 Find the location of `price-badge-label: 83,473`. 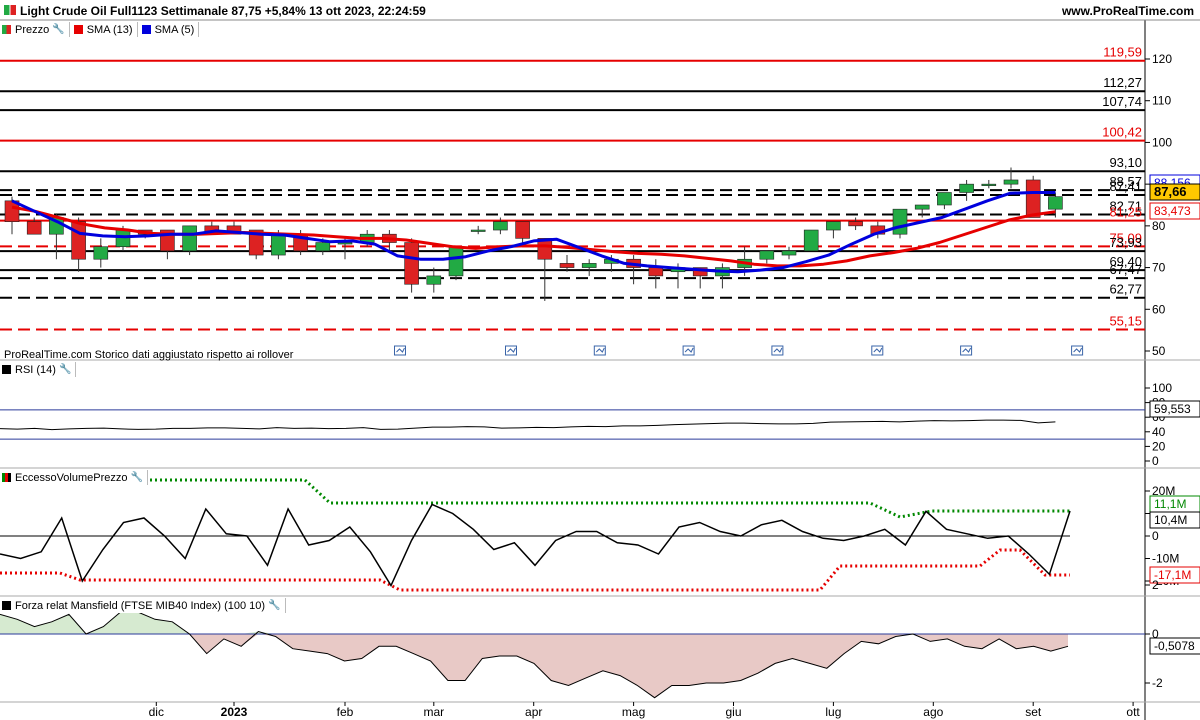

price-badge-label: 83,473 is located at coordinates (1172, 211).